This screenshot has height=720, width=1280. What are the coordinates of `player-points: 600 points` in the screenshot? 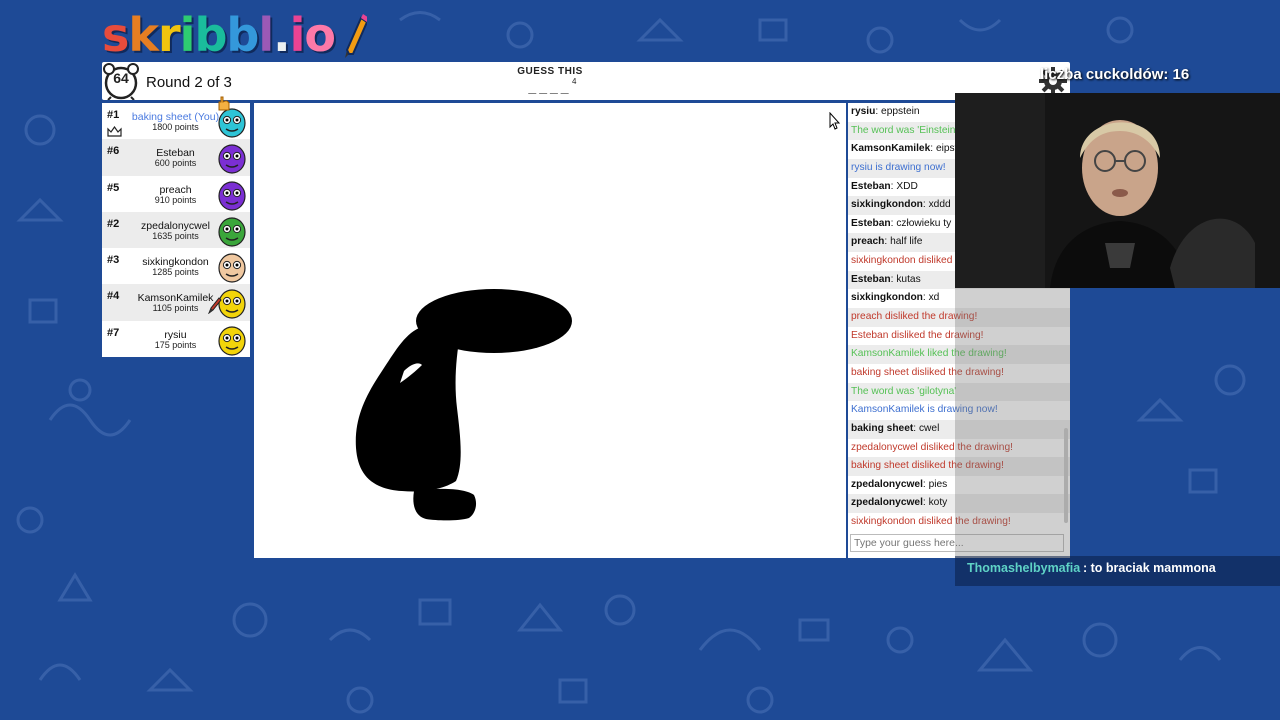 It's located at (175, 163).